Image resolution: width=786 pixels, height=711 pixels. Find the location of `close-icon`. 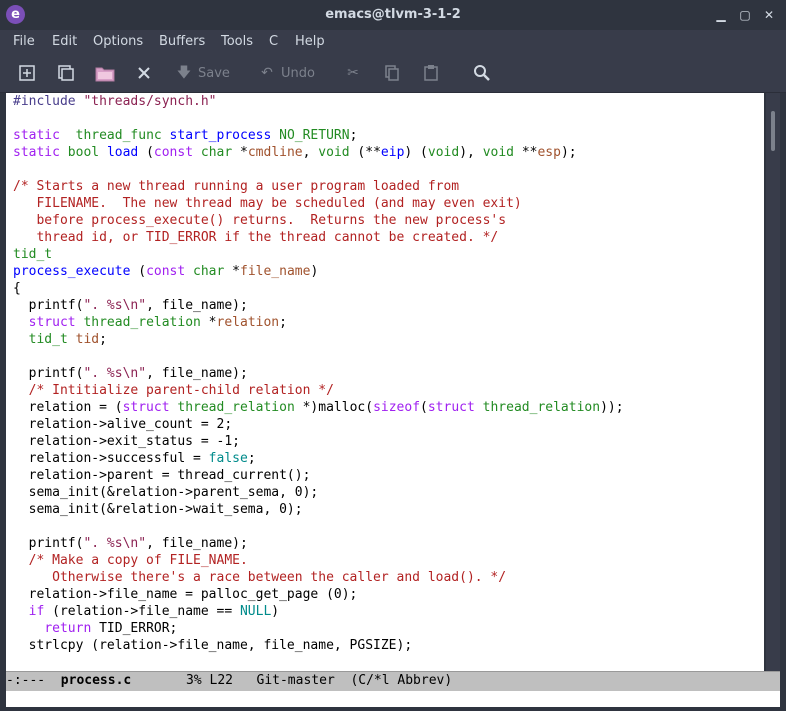

close-icon is located at coordinates (144, 73).